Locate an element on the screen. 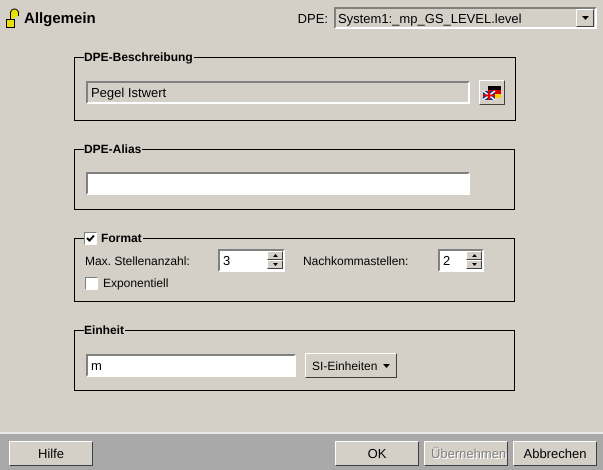 The height and width of the screenshot is (470, 603). dialog-button: OK is located at coordinates (377, 453).